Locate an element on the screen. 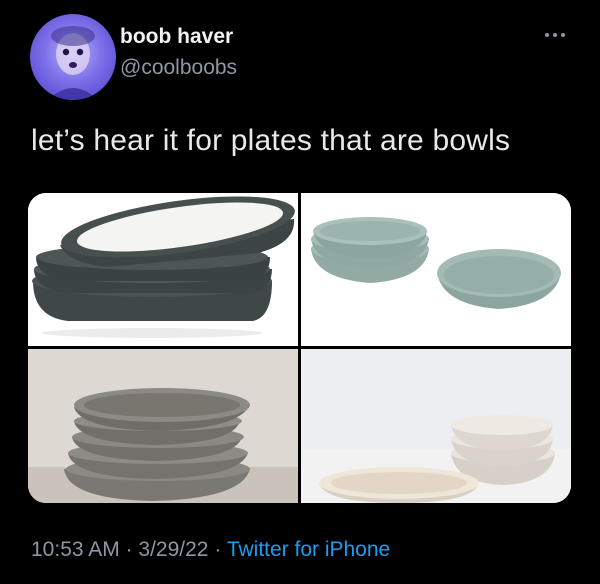 The height and width of the screenshot is (584, 600). tweet-date: 3/29/22 is located at coordinates (173, 549).